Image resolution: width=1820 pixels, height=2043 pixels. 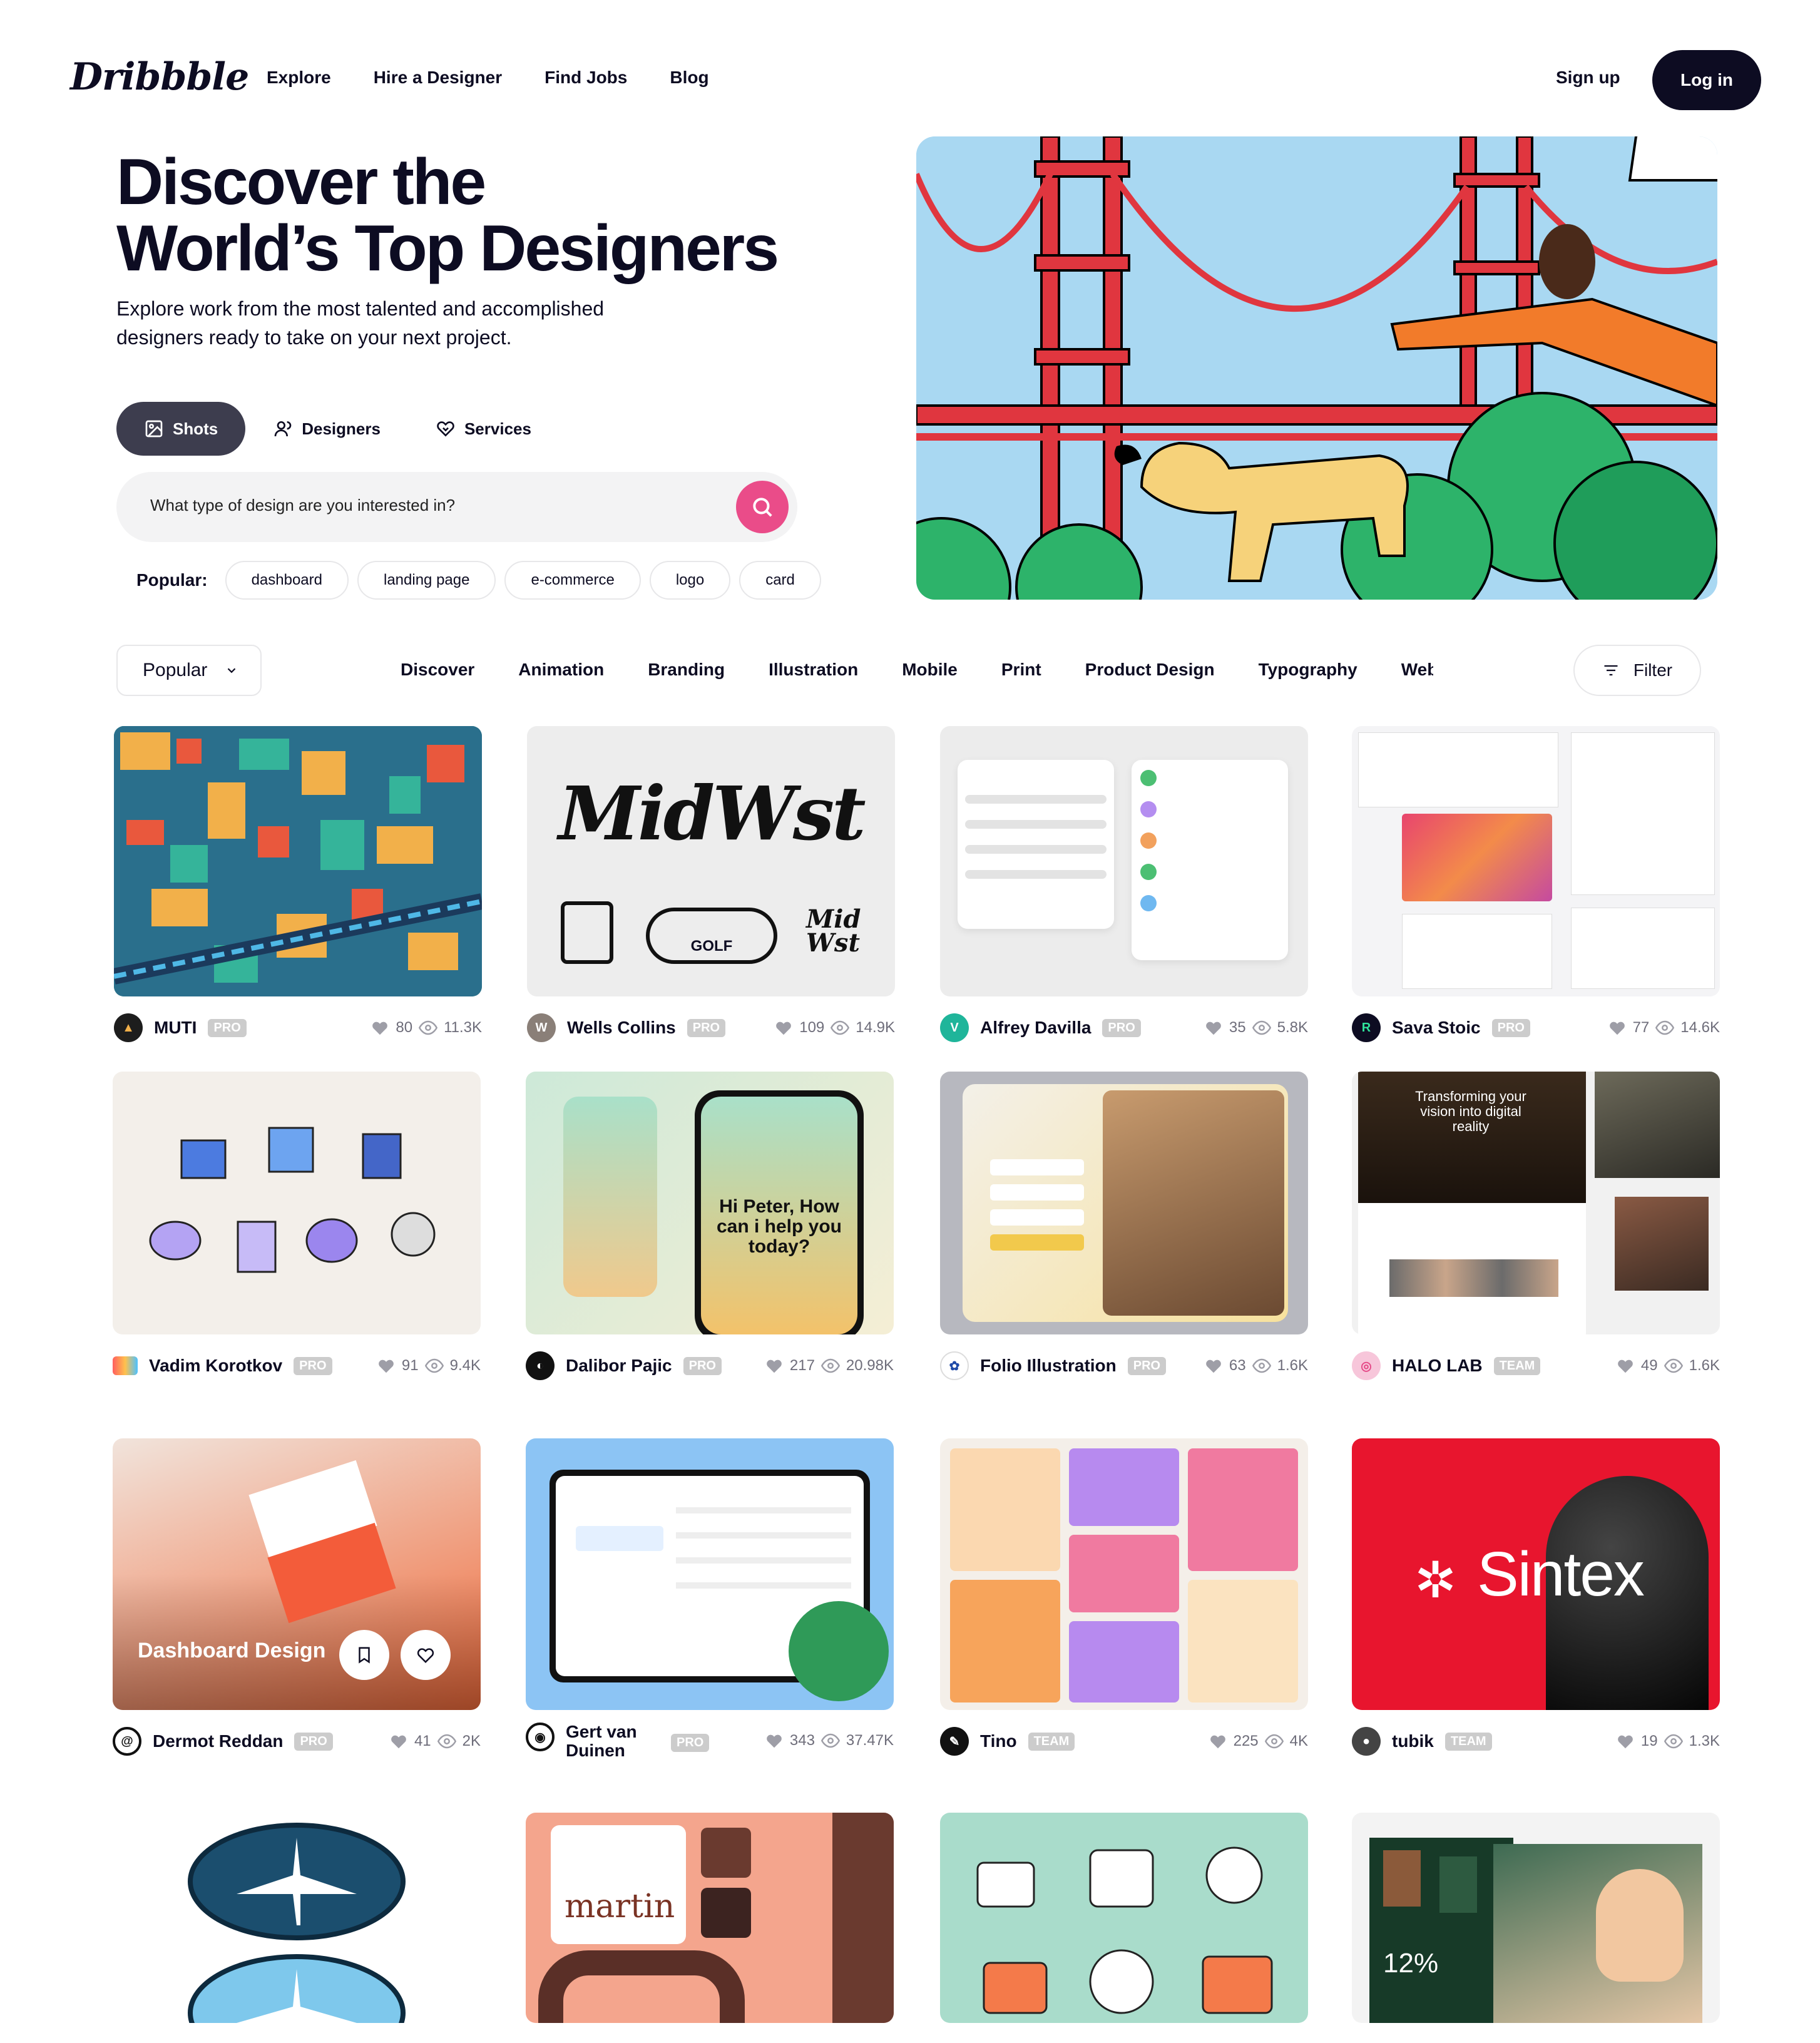 What do you see at coordinates (1366, 1366) in the screenshot?
I see `avatar: ◎` at bounding box center [1366, 1366].